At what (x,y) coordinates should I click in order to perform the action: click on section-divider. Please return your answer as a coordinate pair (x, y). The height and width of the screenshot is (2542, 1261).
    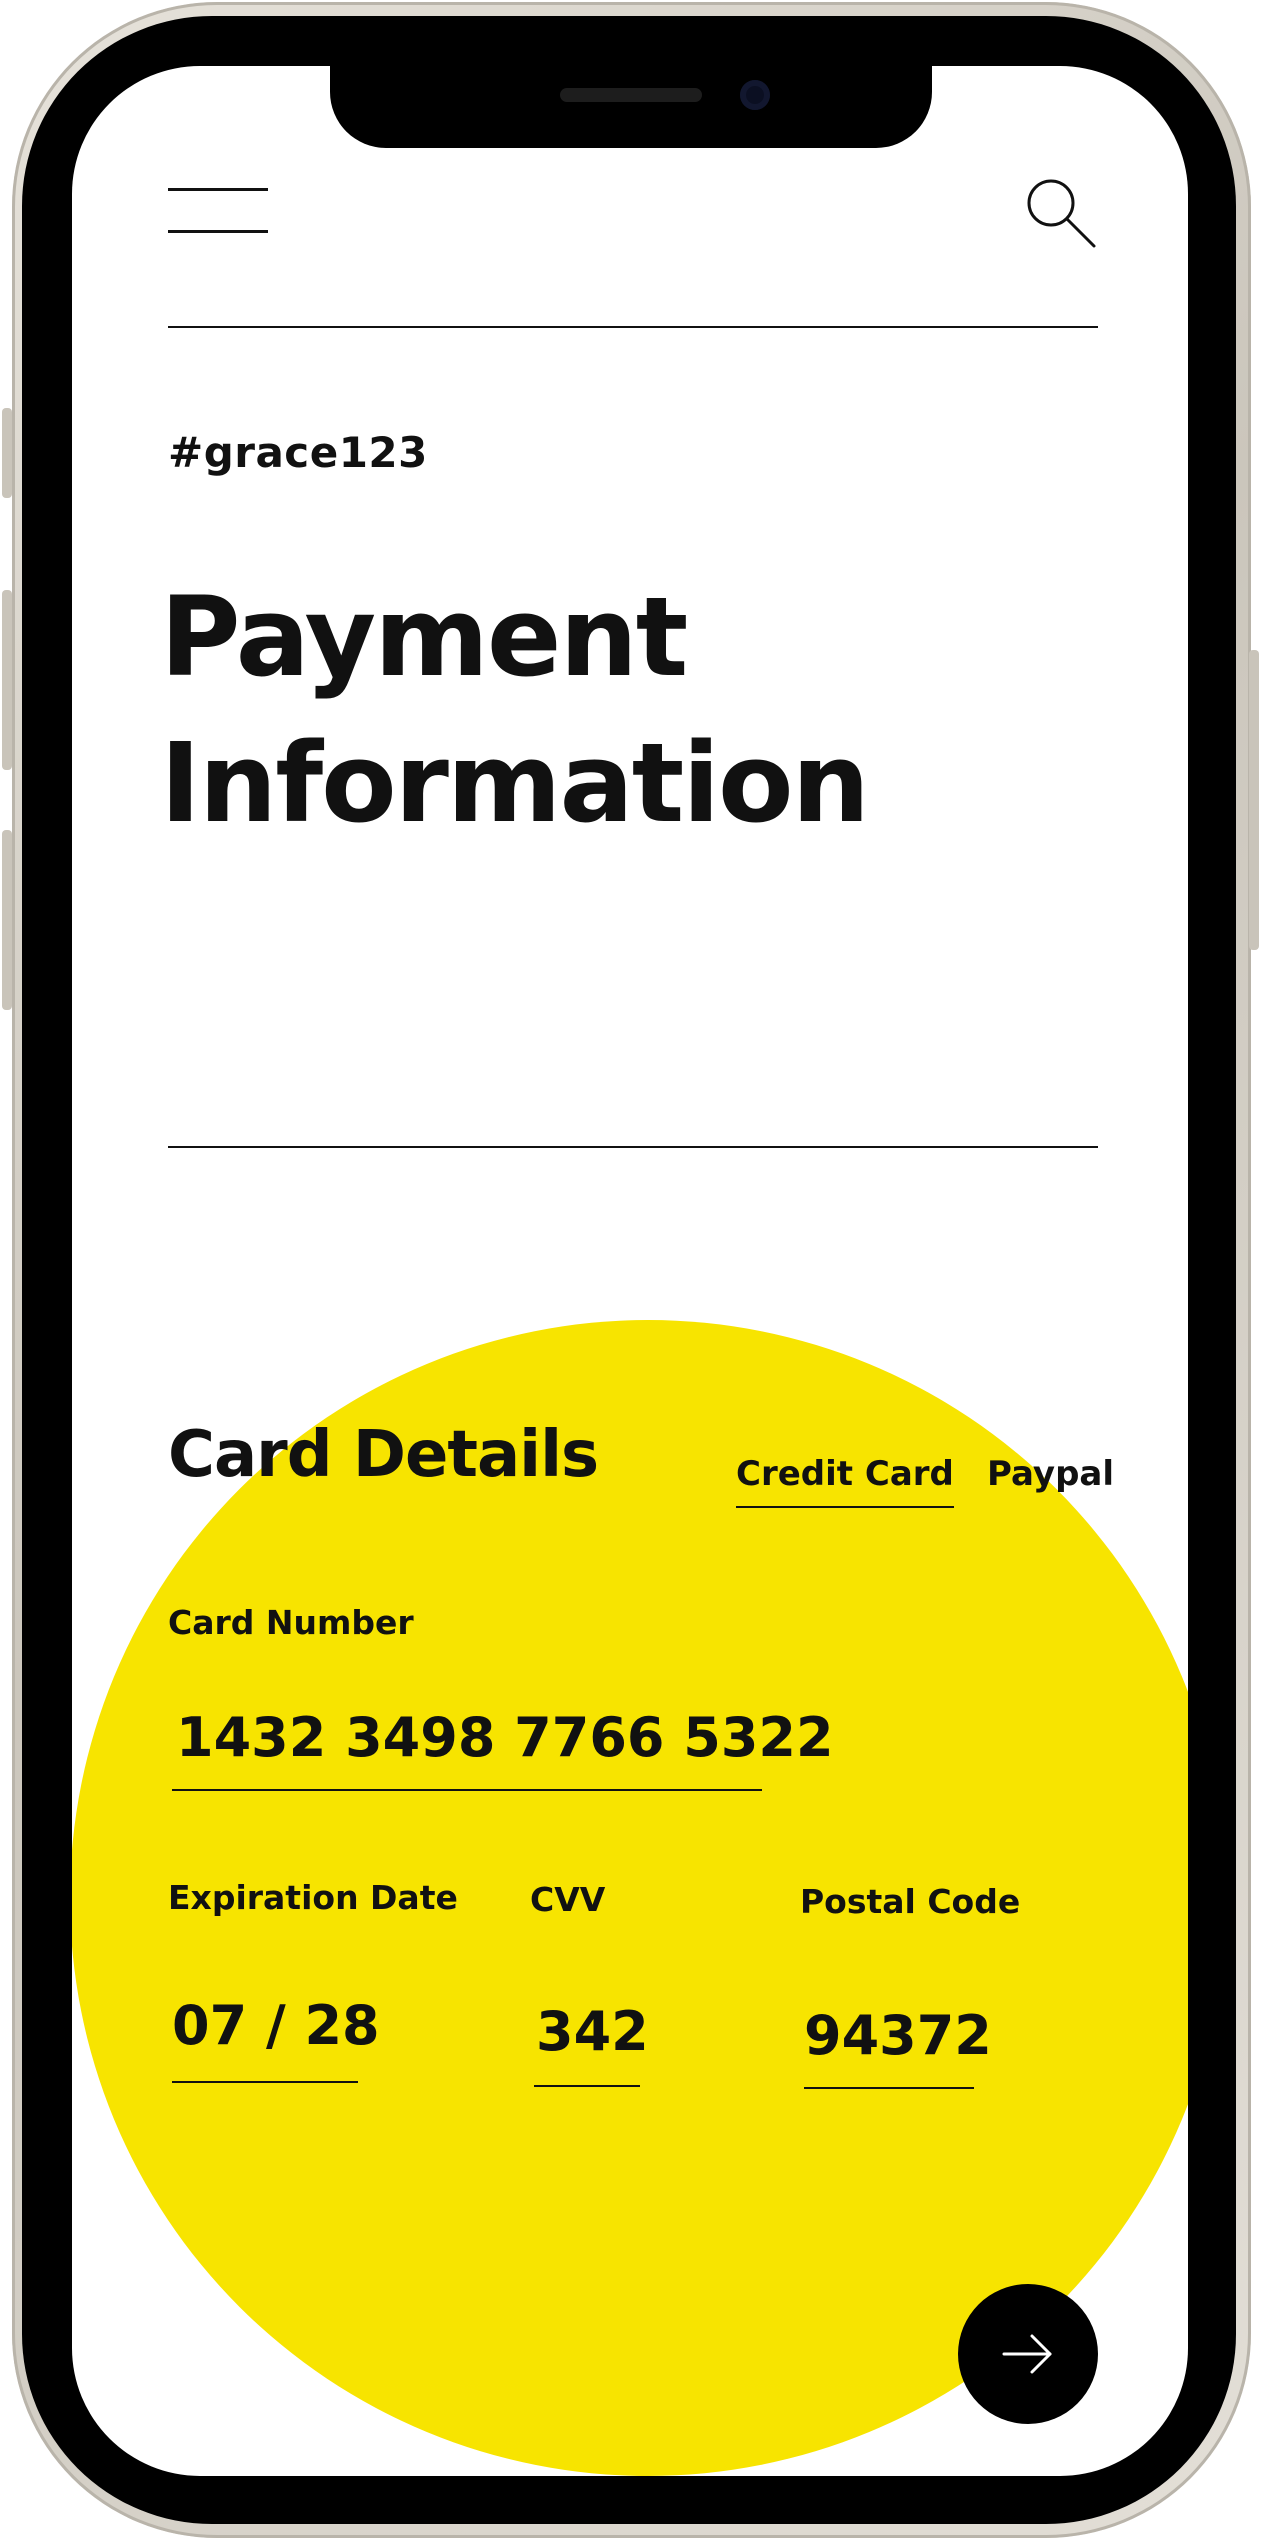
    Looking at the image, I should click on (633, 1147).